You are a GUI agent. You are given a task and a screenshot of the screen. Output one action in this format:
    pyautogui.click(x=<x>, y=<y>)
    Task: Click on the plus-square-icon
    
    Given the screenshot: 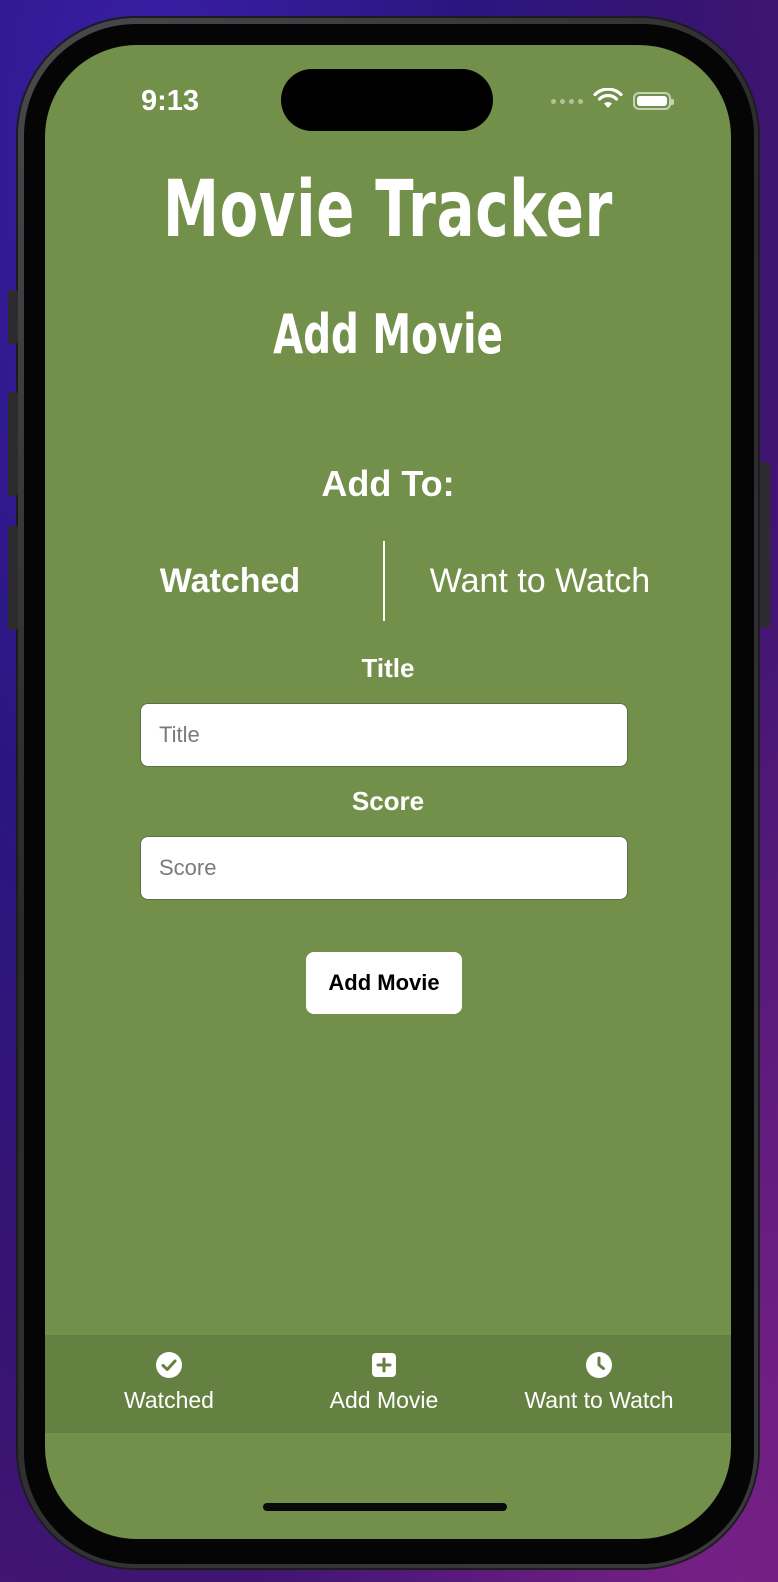 What is the action you would take?
    pyautogui.click(x=384, y=1365)
    